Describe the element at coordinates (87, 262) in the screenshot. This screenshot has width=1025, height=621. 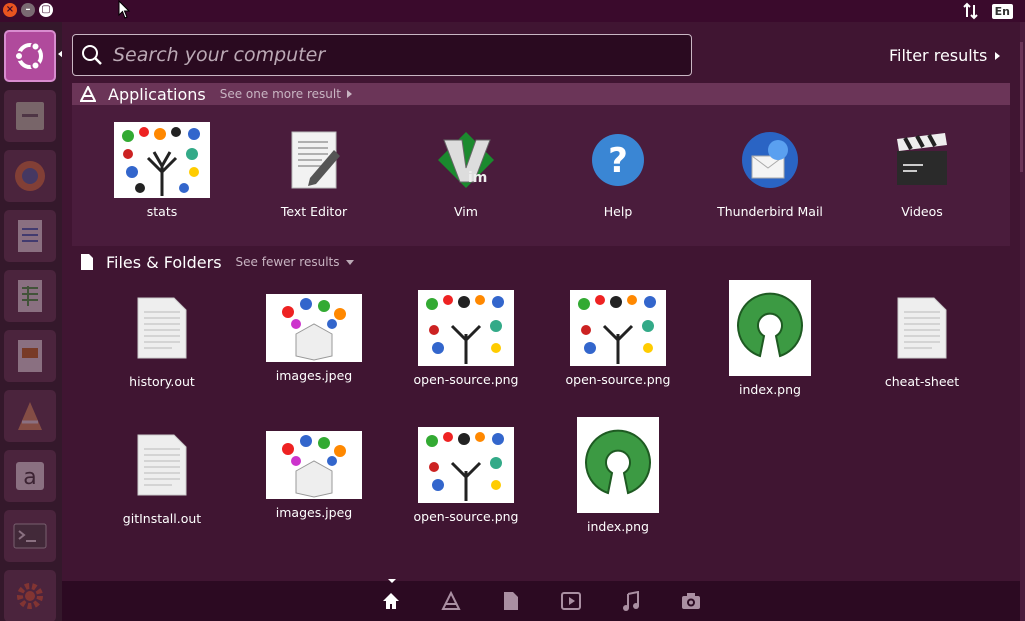
I see `file-category-icon` at that location.